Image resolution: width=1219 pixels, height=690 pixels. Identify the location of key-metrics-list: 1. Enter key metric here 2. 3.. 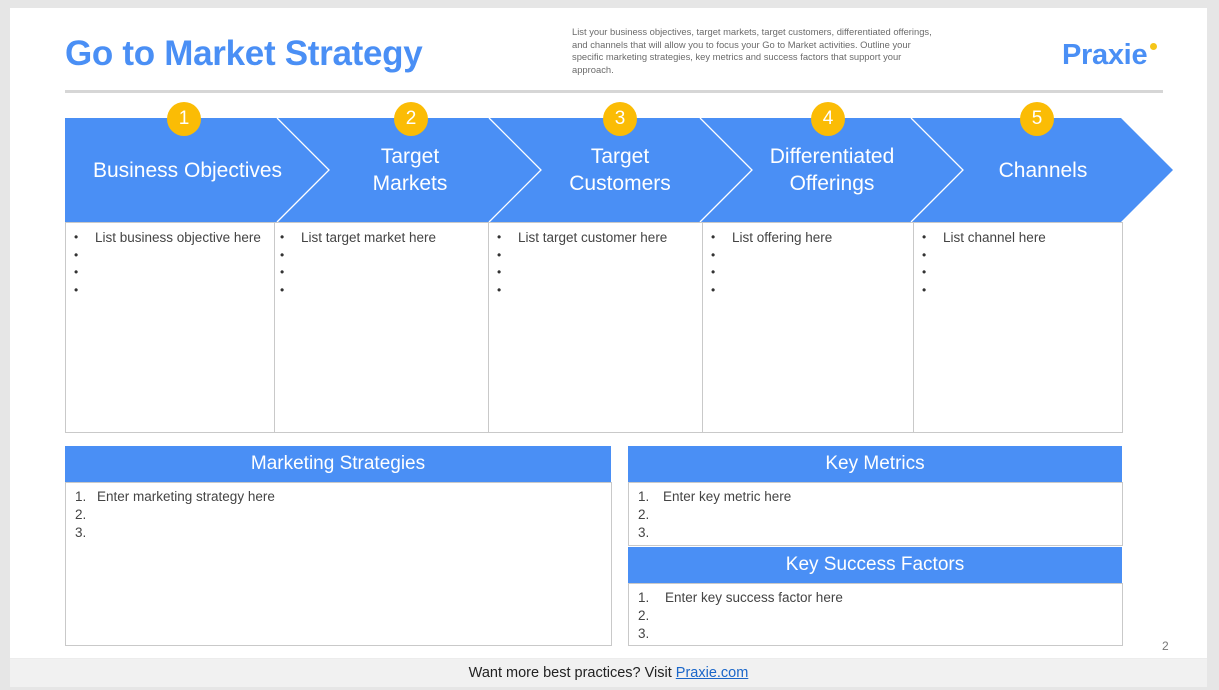
(875, 512).